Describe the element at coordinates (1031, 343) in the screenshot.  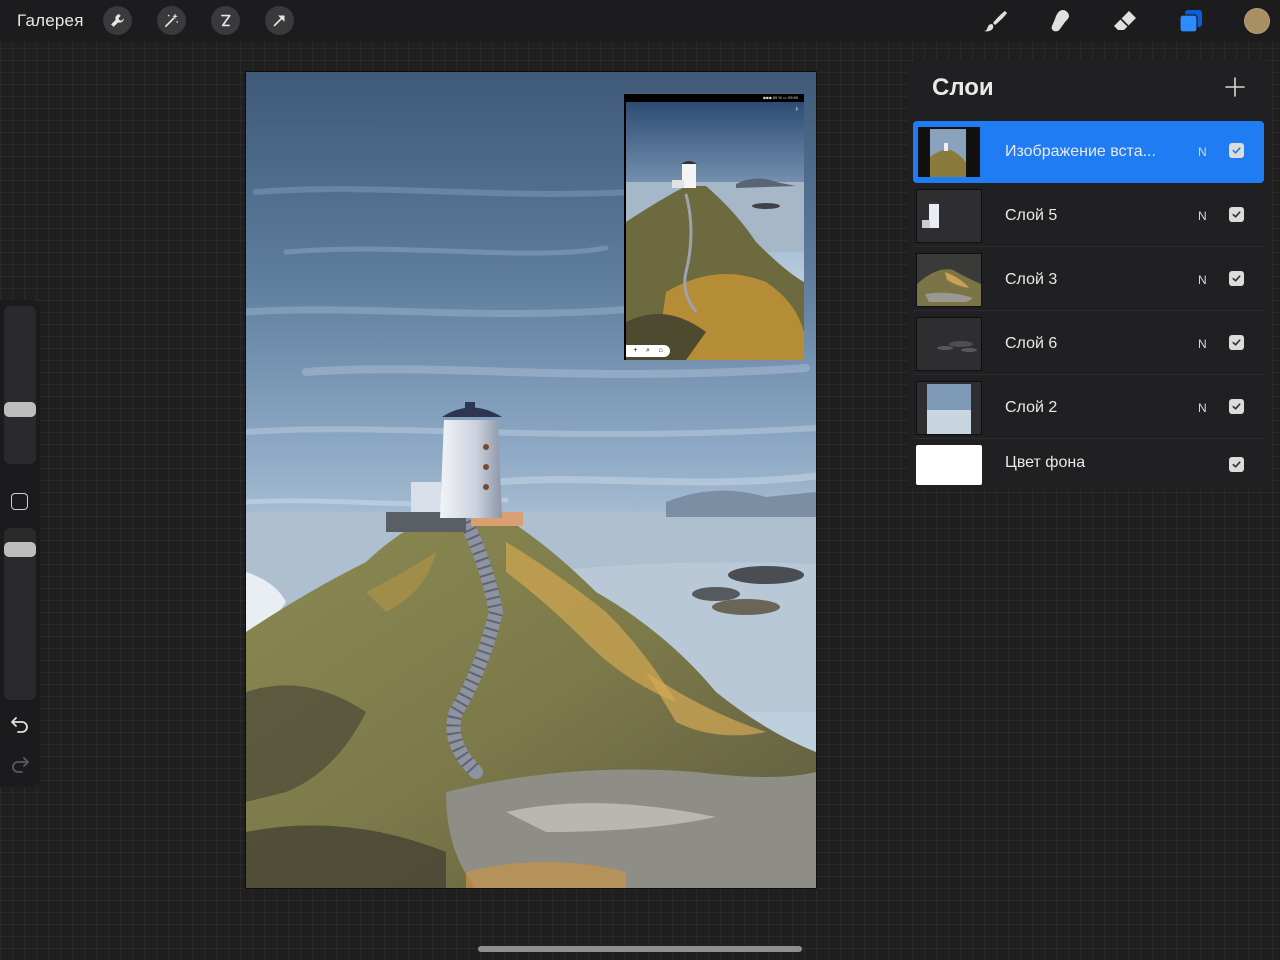
I see `layer-name: Слой 6` at that location.